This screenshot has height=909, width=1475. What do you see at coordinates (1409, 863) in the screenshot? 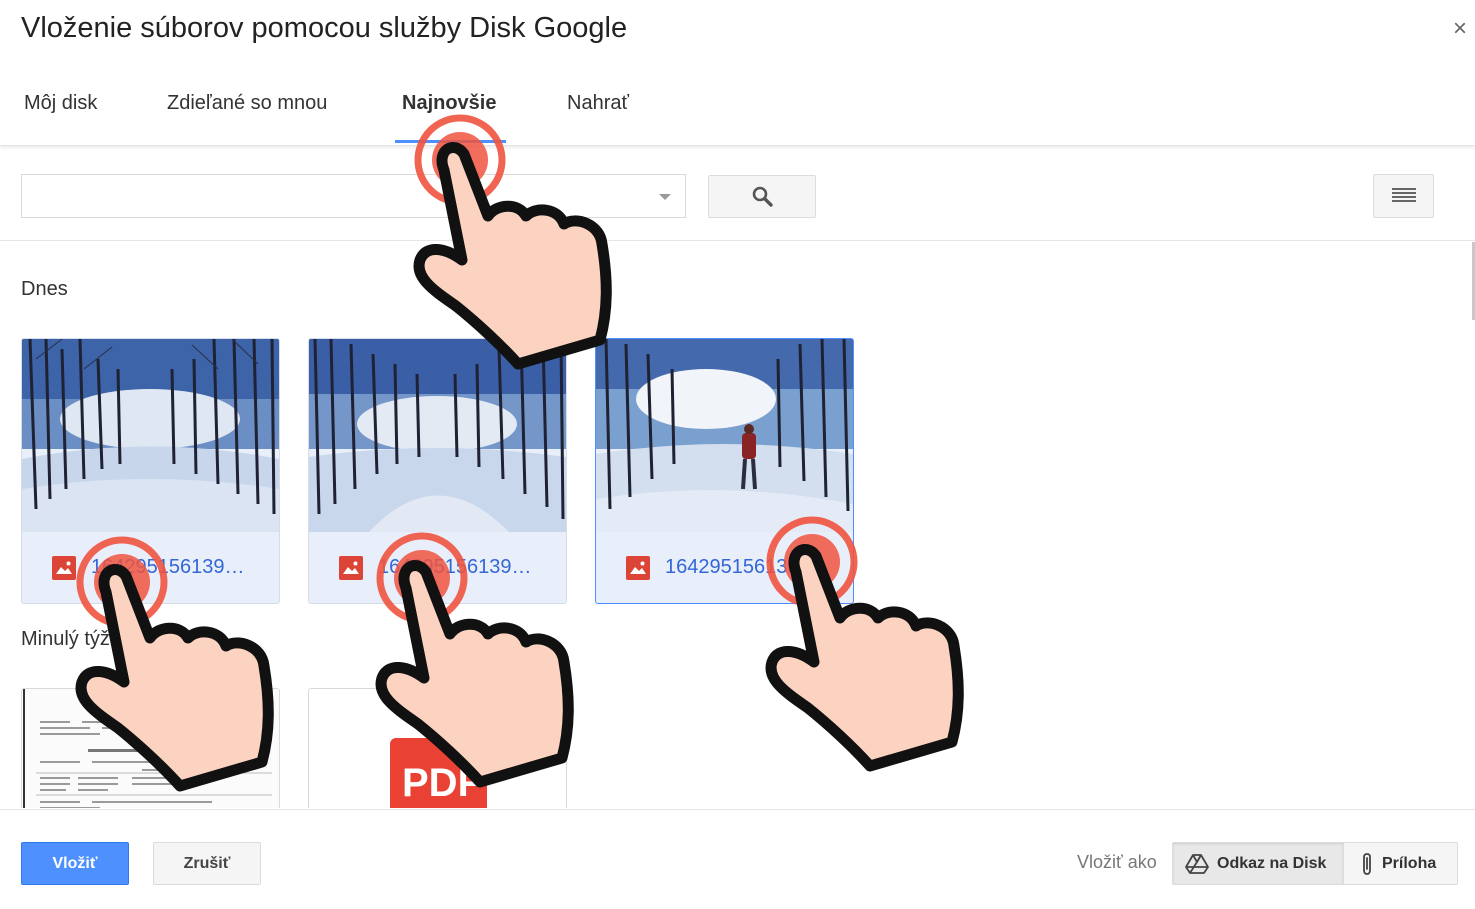
I see `attachment-label: Príloha` at bounding box center [1409, 863].